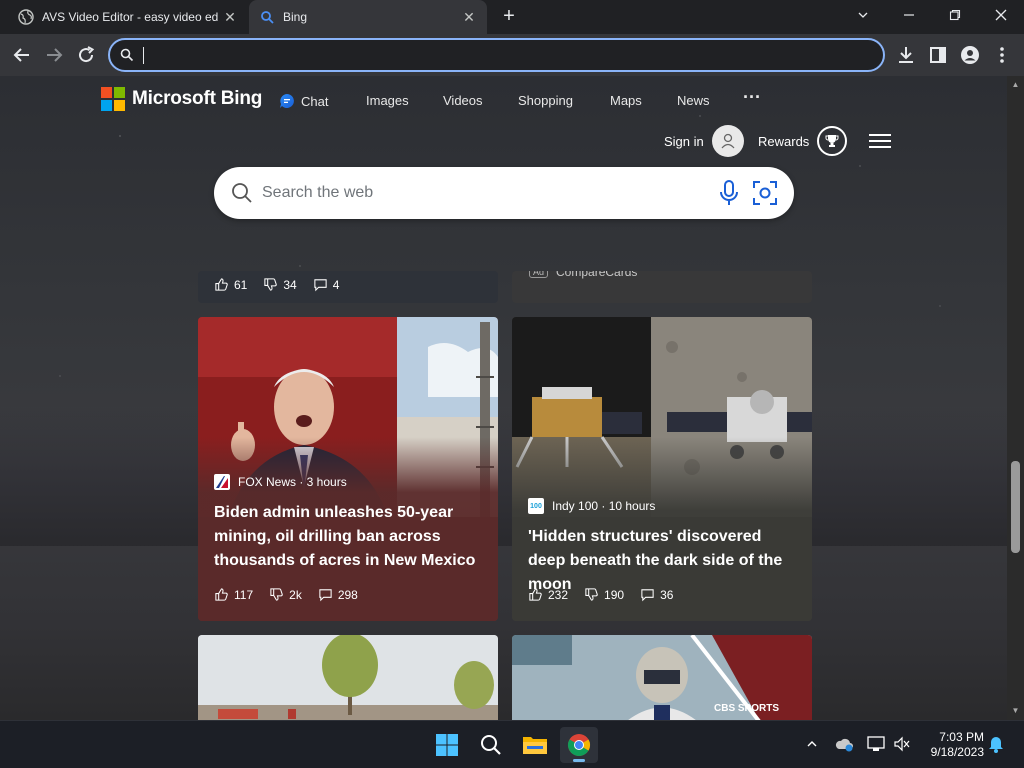 The height and width of the screenshot is (768, 1024). What do you see at coordinates (26, 17) in the screenshot?
I see `globe-icon` at bounding box center [26, 17].